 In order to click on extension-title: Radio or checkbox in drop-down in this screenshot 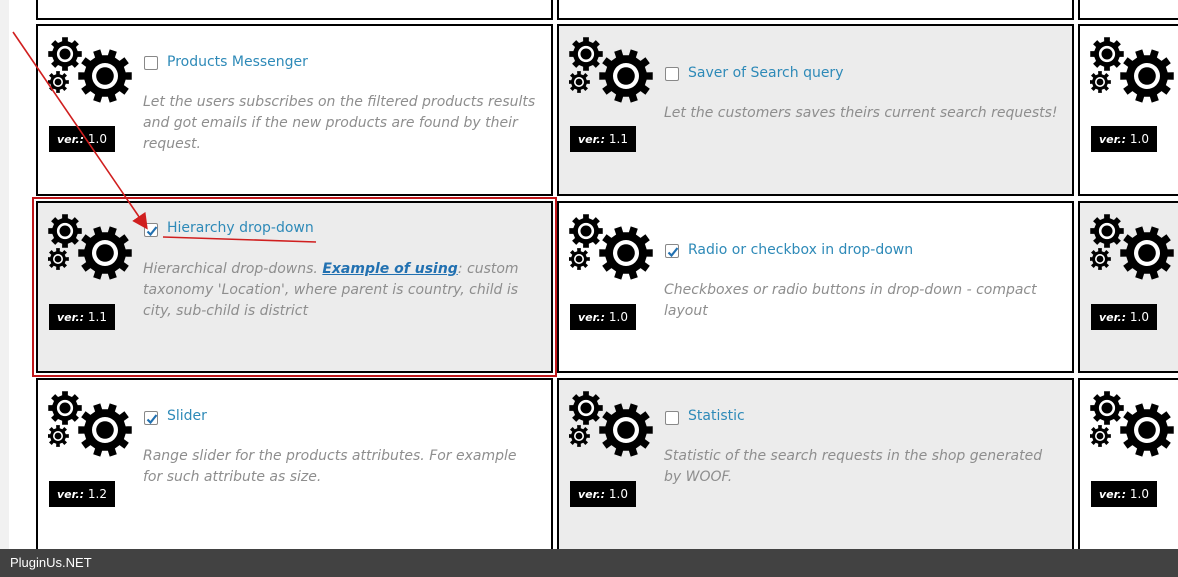, I will do `click(800, 250)`.